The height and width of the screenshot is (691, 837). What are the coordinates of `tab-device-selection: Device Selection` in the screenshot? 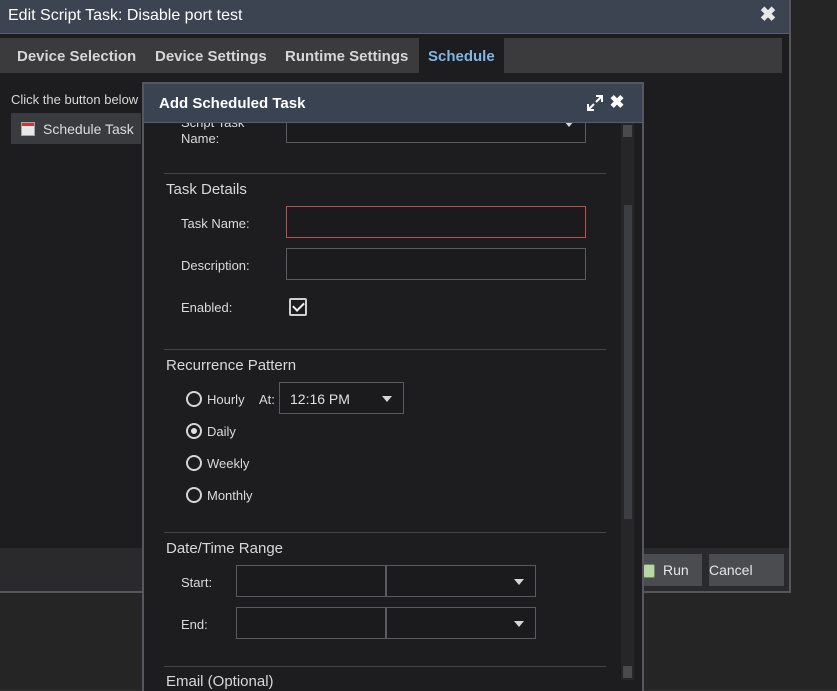 It's located at (76, 55).